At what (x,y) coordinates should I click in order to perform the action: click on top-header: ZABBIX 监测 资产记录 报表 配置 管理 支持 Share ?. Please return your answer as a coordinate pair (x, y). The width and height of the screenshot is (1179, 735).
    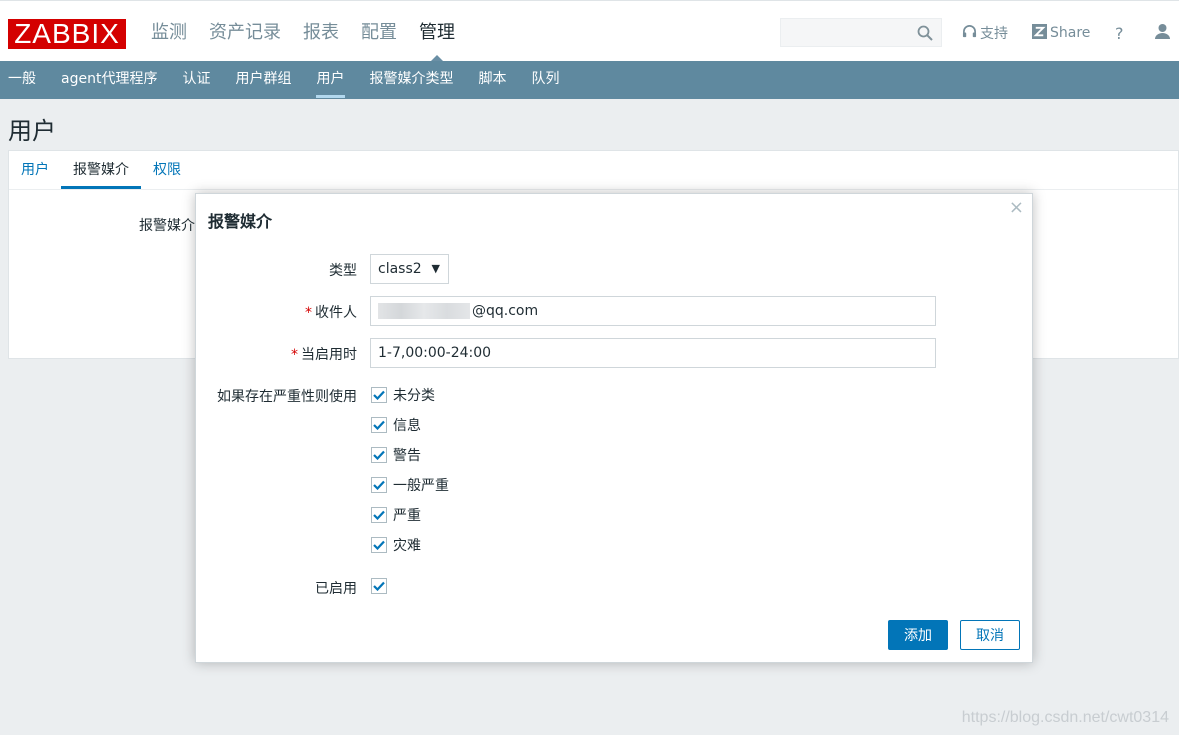
    Looking at the image, I should click on (589, 31).